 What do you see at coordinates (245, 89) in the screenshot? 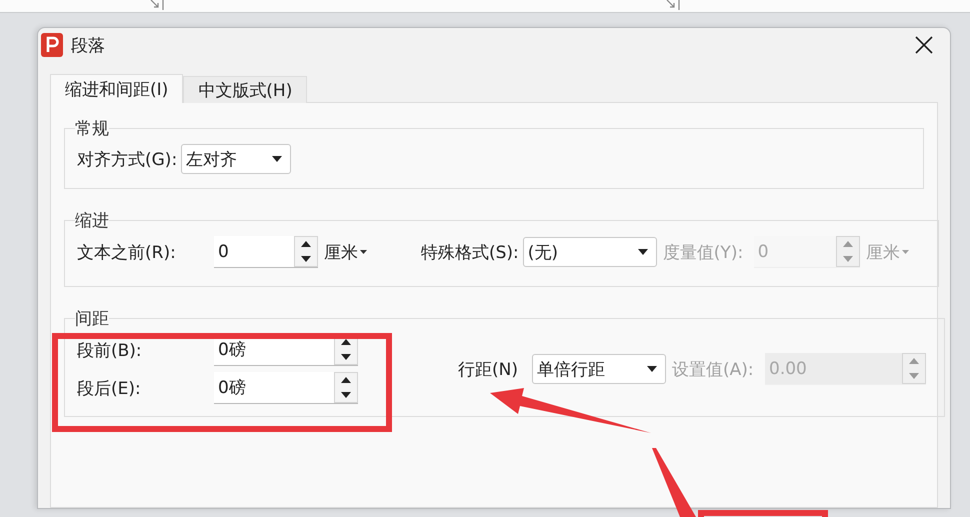
I see `tab: 中文版式(H)` at bounding box center [245, 89].